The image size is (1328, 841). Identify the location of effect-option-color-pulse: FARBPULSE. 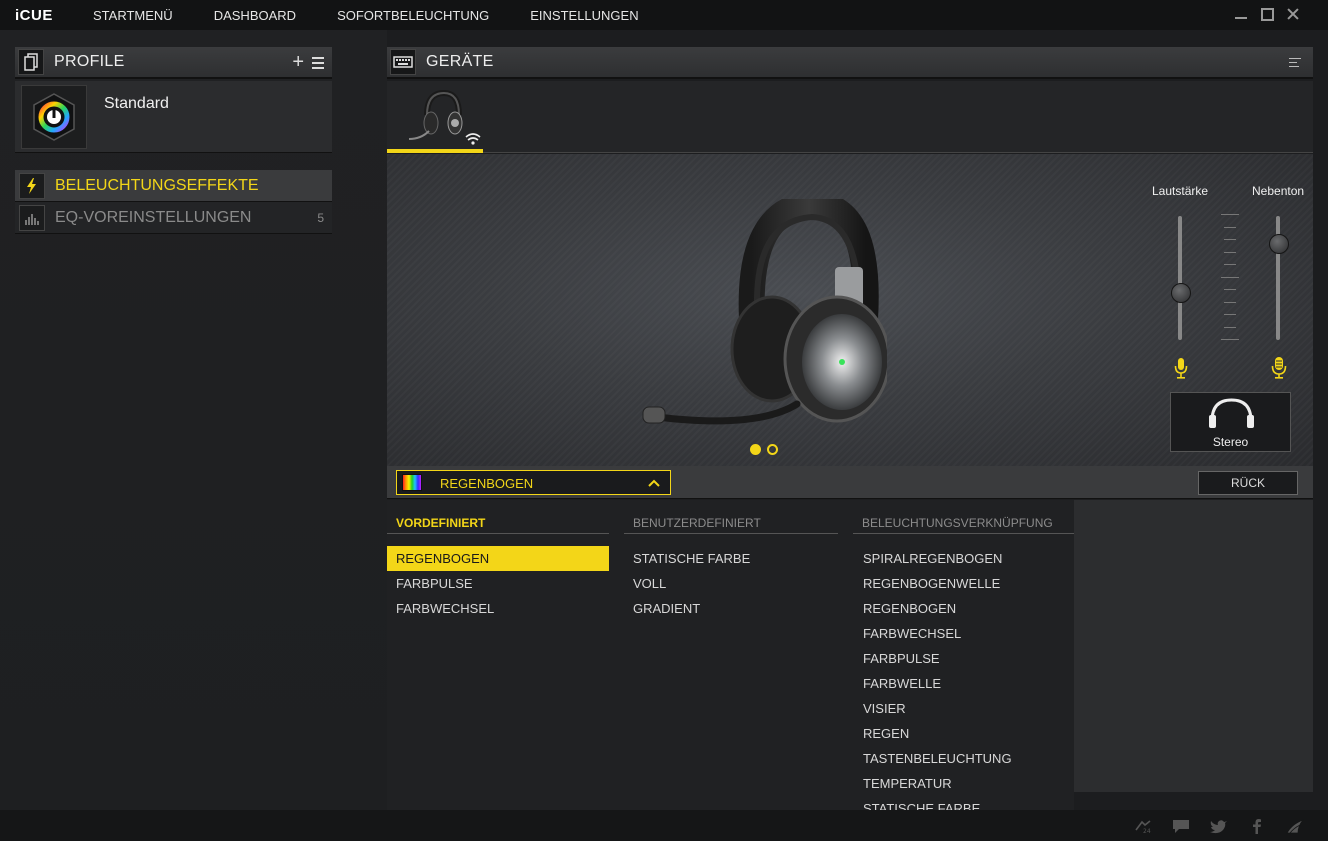
(498, 583).